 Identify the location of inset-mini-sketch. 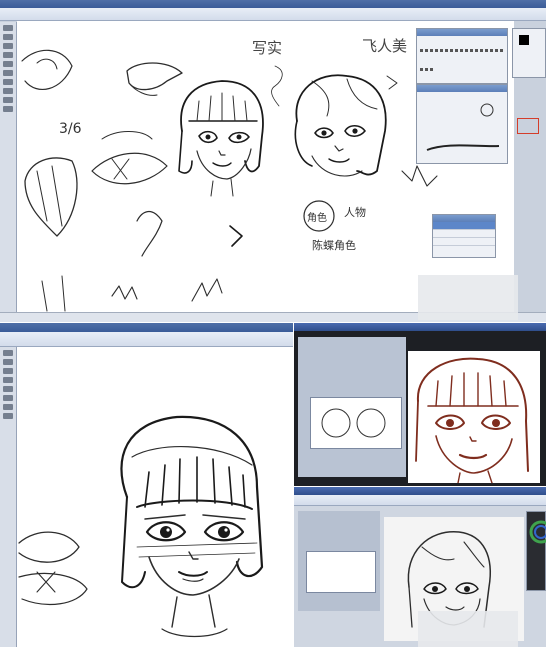
(353, 423).